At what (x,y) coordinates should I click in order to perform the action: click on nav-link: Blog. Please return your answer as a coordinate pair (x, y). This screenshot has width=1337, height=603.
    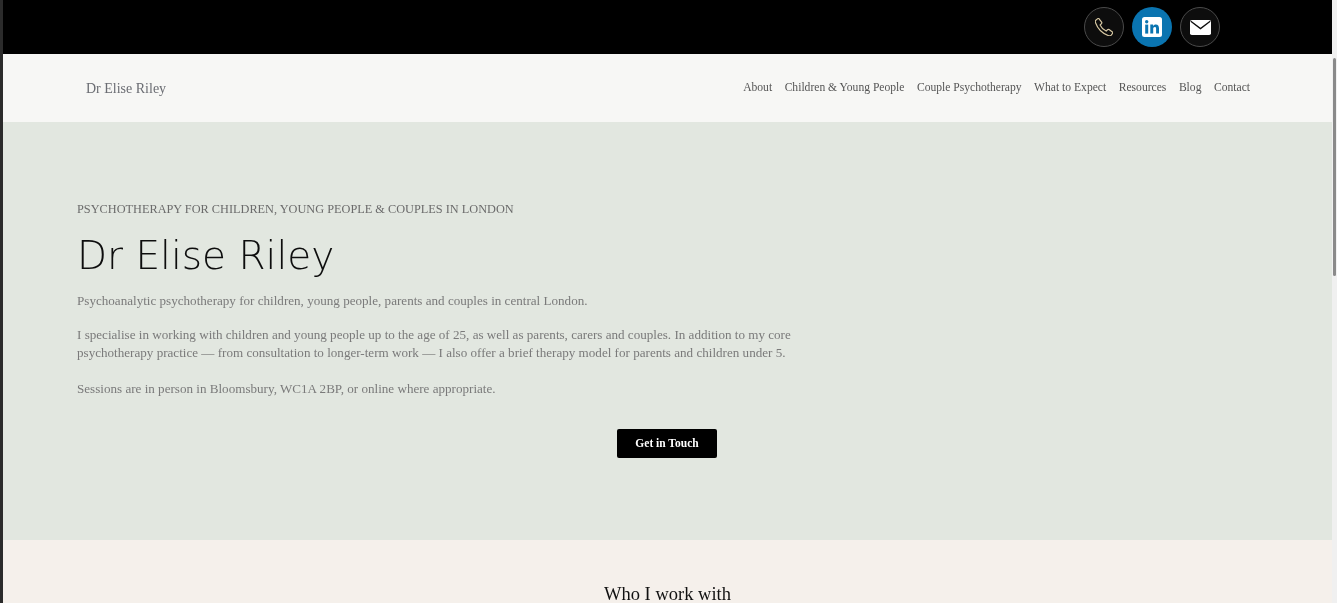
    Looking at the image, I should click on (1190, 88).